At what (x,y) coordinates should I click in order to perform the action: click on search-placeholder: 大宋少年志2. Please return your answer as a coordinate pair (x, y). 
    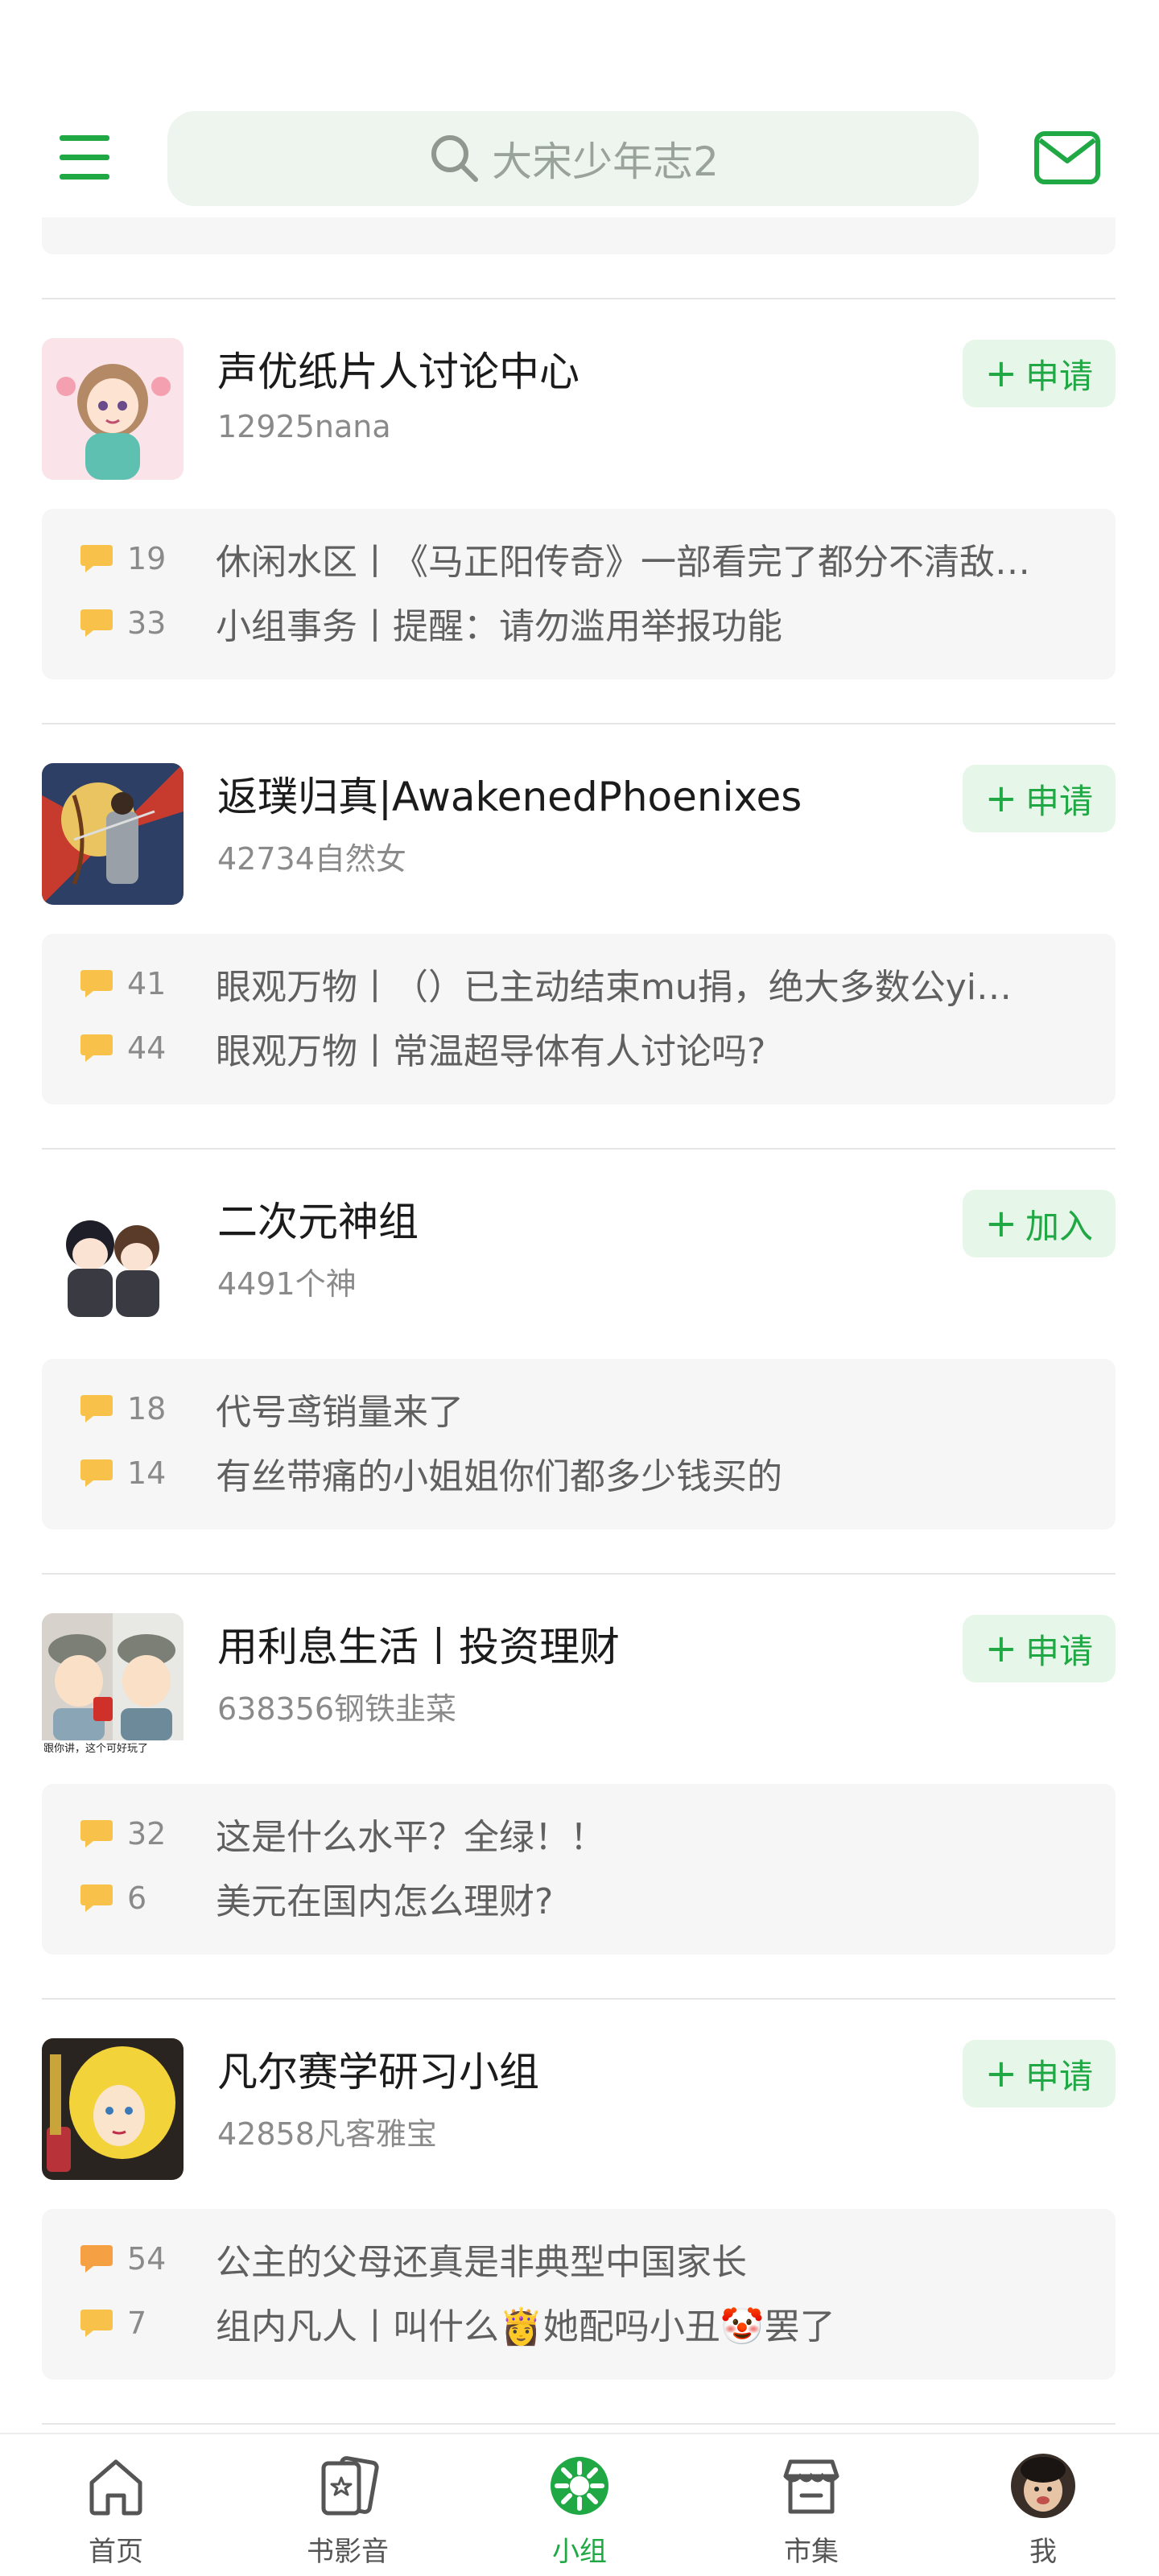
    Looking at the image, I should click on (605, 161).